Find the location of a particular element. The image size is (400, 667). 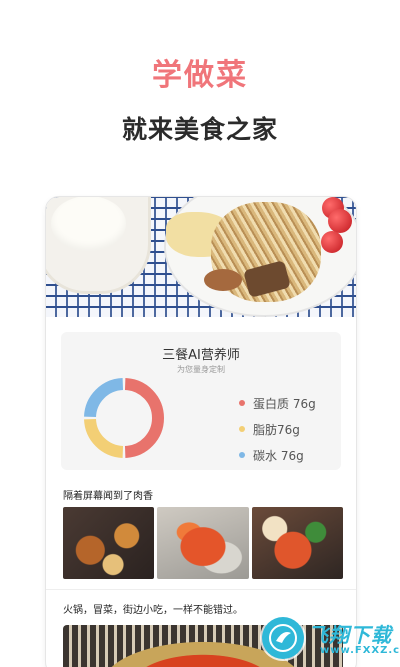

download-site-watermark: 飞翔下载 www.FXXZ.com is located at coordinates (331, 639).